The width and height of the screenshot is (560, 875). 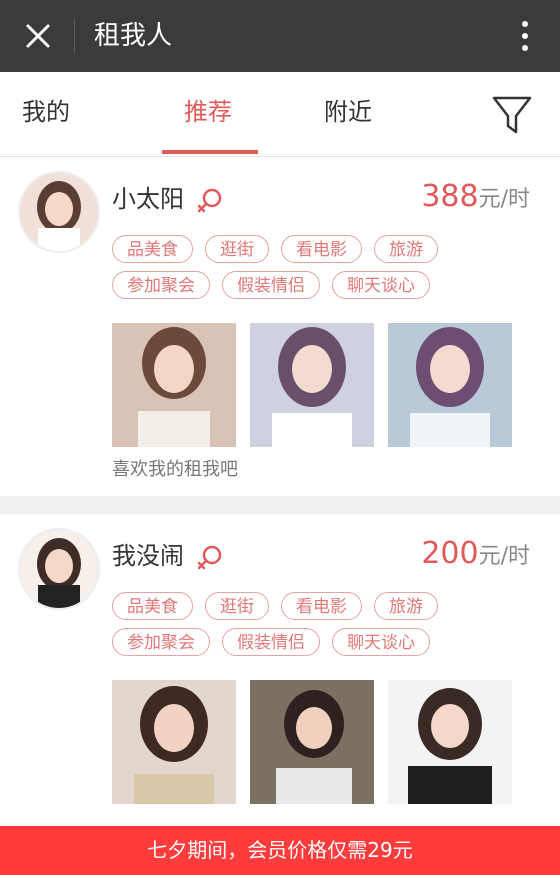 I want to click on price: 388元/时, so click(x=475, y=199).